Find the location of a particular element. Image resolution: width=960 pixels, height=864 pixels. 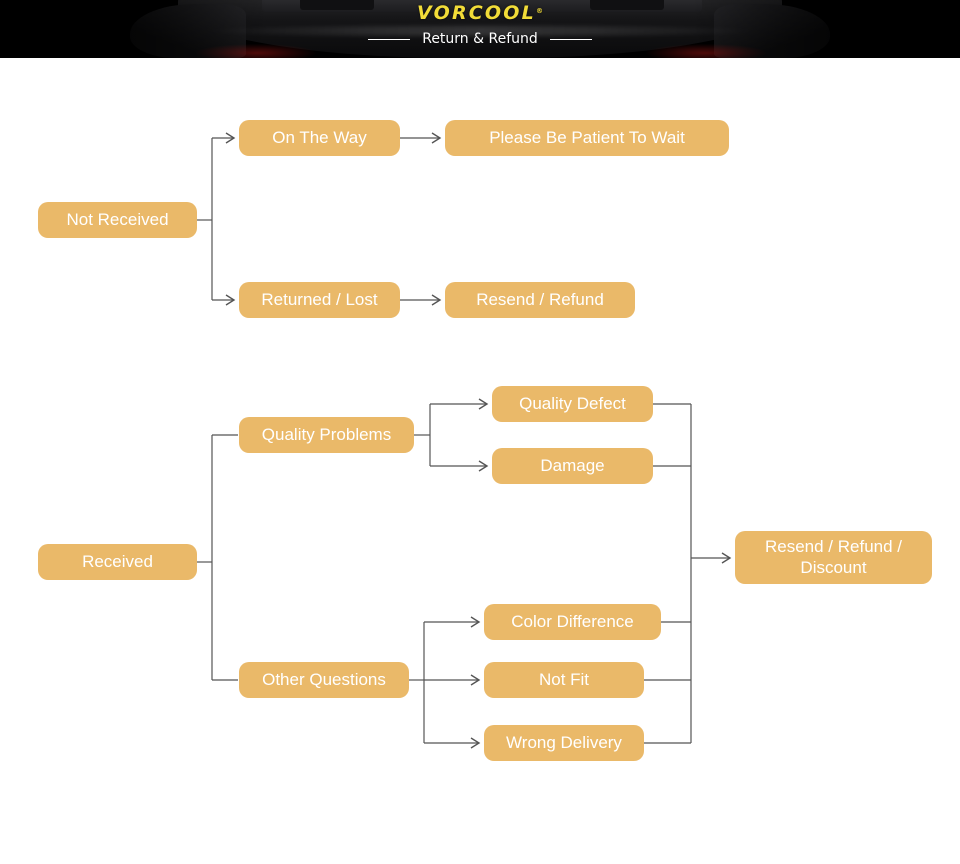

node-not-received: Not Received is located at coordinates (117, 220).